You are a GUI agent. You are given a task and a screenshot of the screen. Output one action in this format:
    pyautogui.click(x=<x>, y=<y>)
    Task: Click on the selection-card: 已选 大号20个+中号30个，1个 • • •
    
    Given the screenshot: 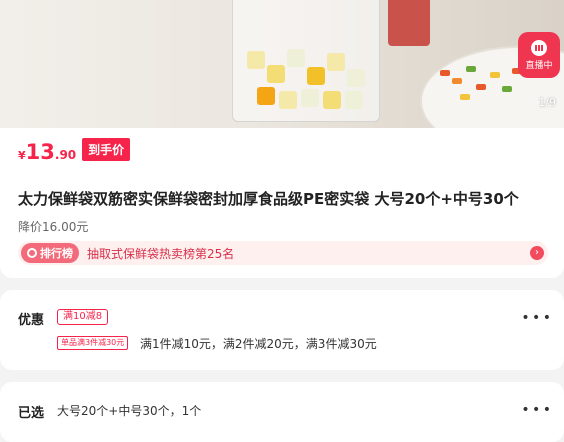 What is the action you would take?
    pyautogui.click(x=282, y=412)
    